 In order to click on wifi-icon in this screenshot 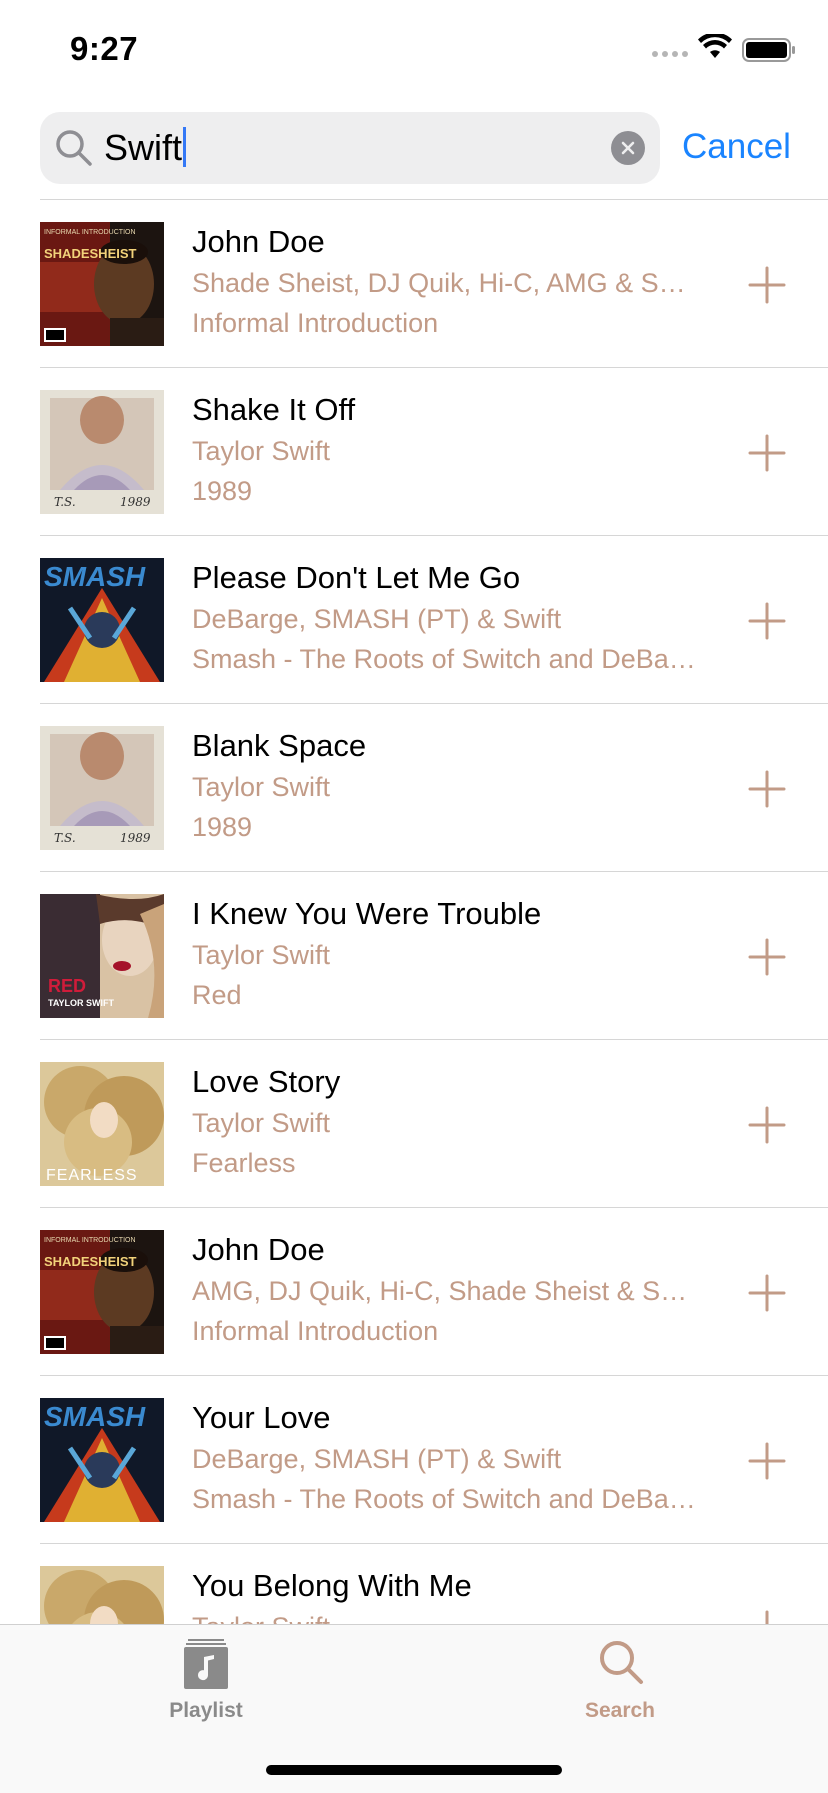, I will do `click(715, 46)`.